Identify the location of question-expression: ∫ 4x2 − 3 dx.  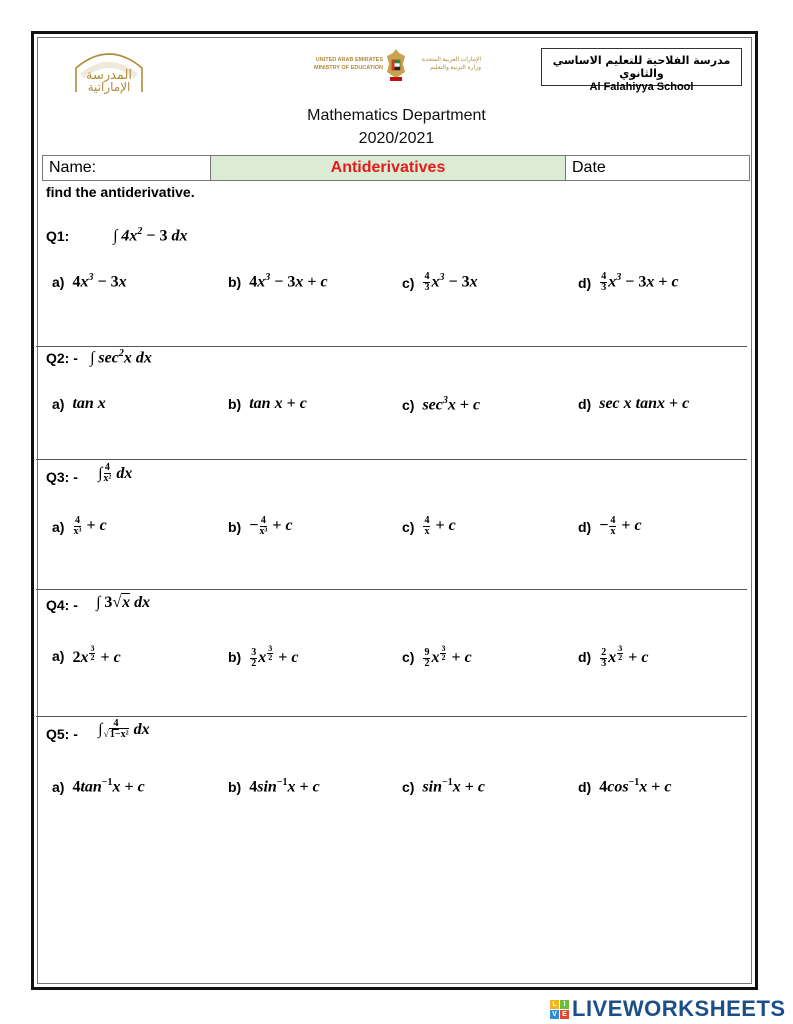
(150, 235).